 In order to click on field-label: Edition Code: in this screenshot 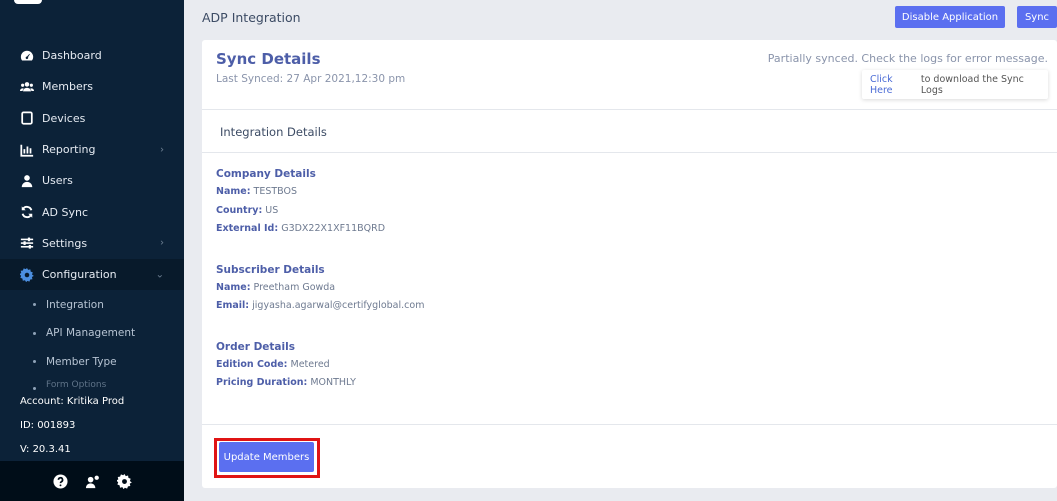, I will do `click(252, 364)`.